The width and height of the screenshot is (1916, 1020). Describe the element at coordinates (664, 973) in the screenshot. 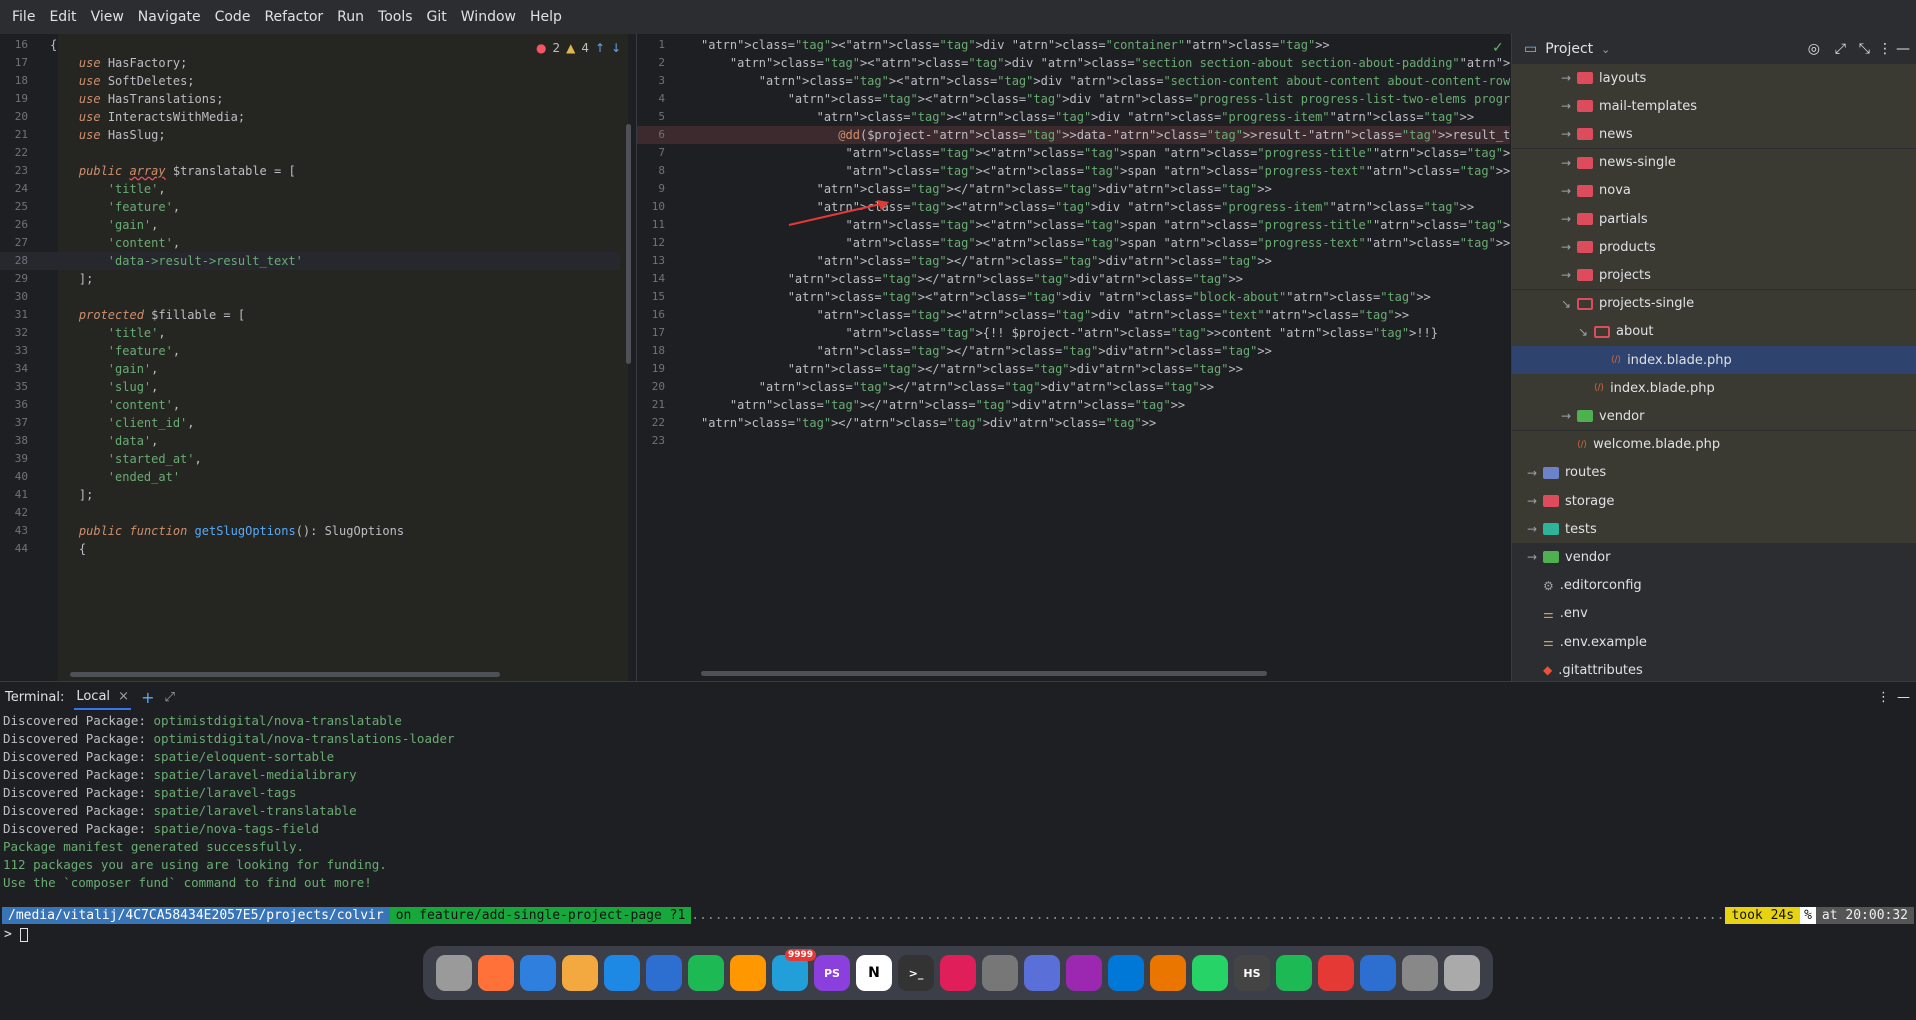

I see `thunderbird-icon` at that location.